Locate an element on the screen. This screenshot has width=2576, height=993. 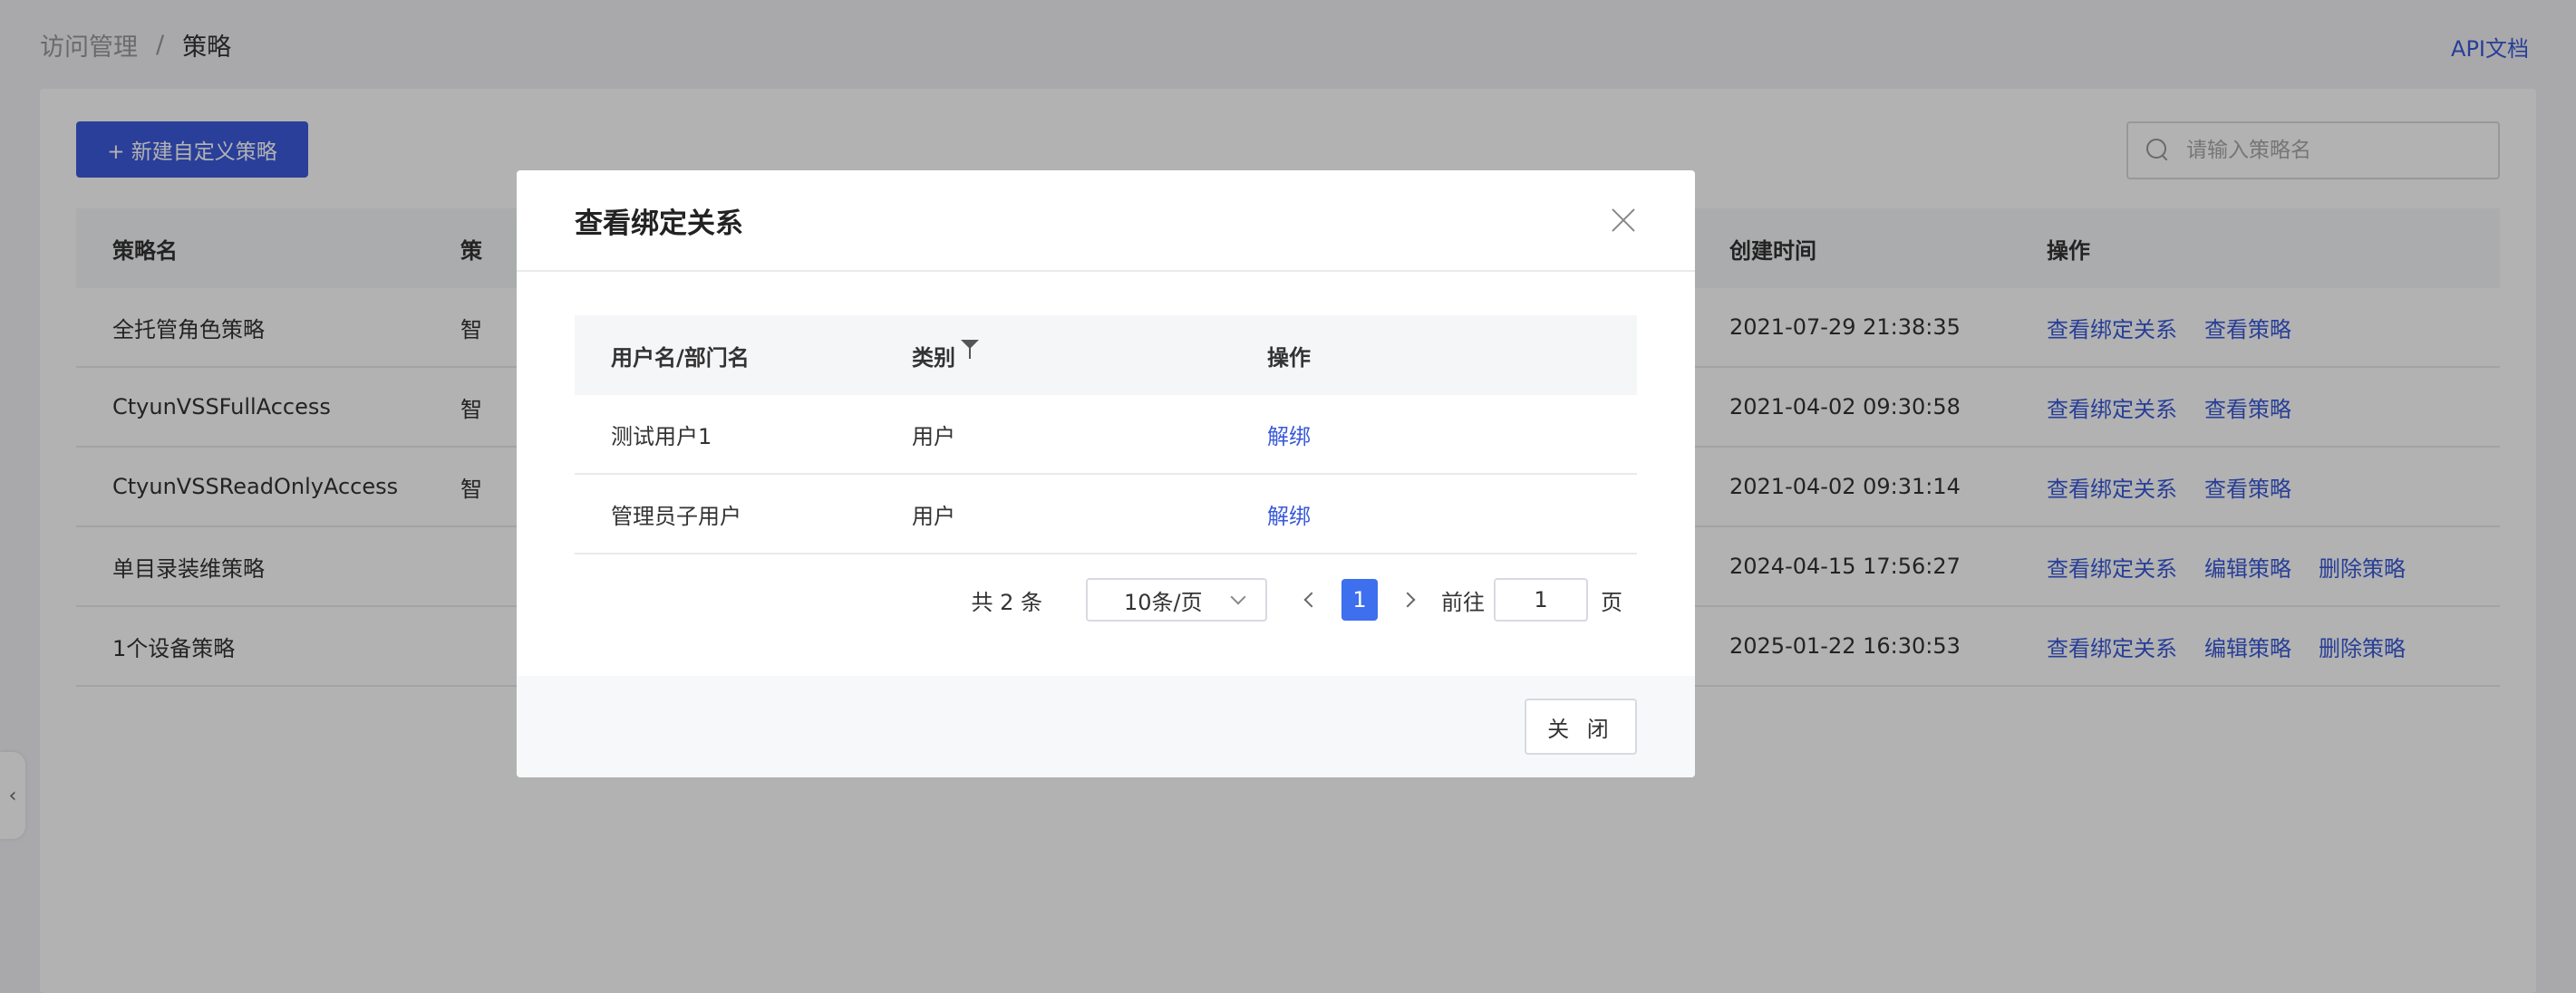
binding-table-header: 用户名/部门名 类别 操作 is located at coordinates (1106, 355).